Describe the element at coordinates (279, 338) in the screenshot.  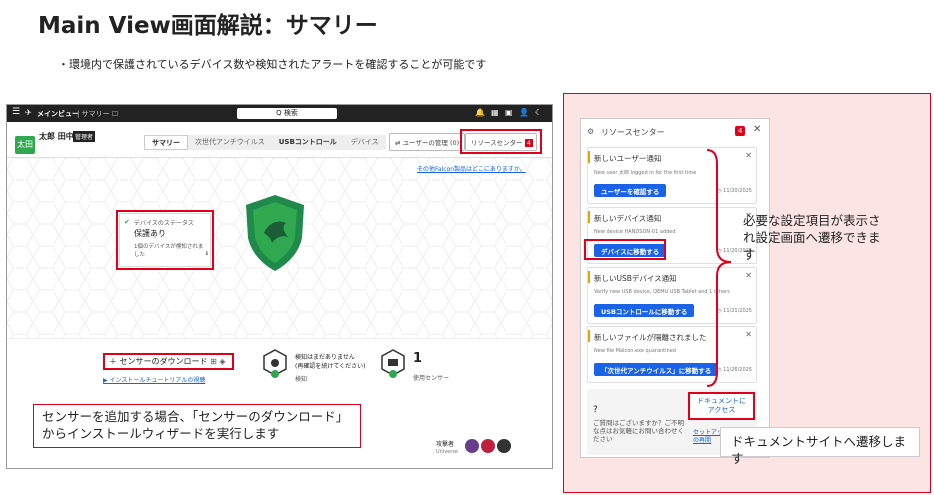
I see `divider` at that location.